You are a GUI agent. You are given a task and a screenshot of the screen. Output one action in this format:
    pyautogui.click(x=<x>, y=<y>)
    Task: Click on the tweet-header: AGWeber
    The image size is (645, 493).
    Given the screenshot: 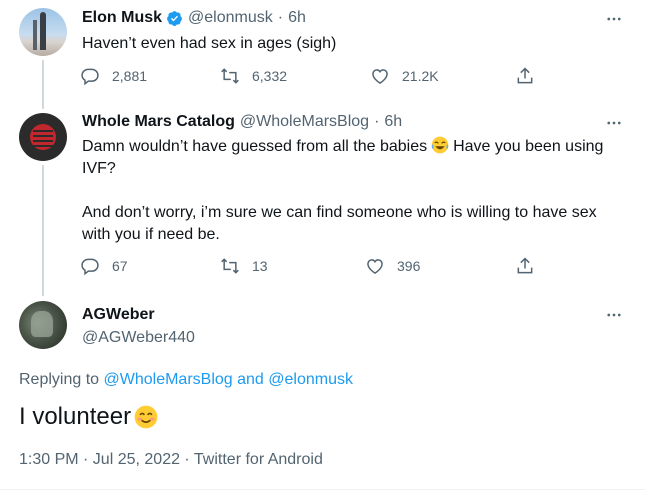 What is the action you would take?
    pyautogui.click(x=118, y=315)
    